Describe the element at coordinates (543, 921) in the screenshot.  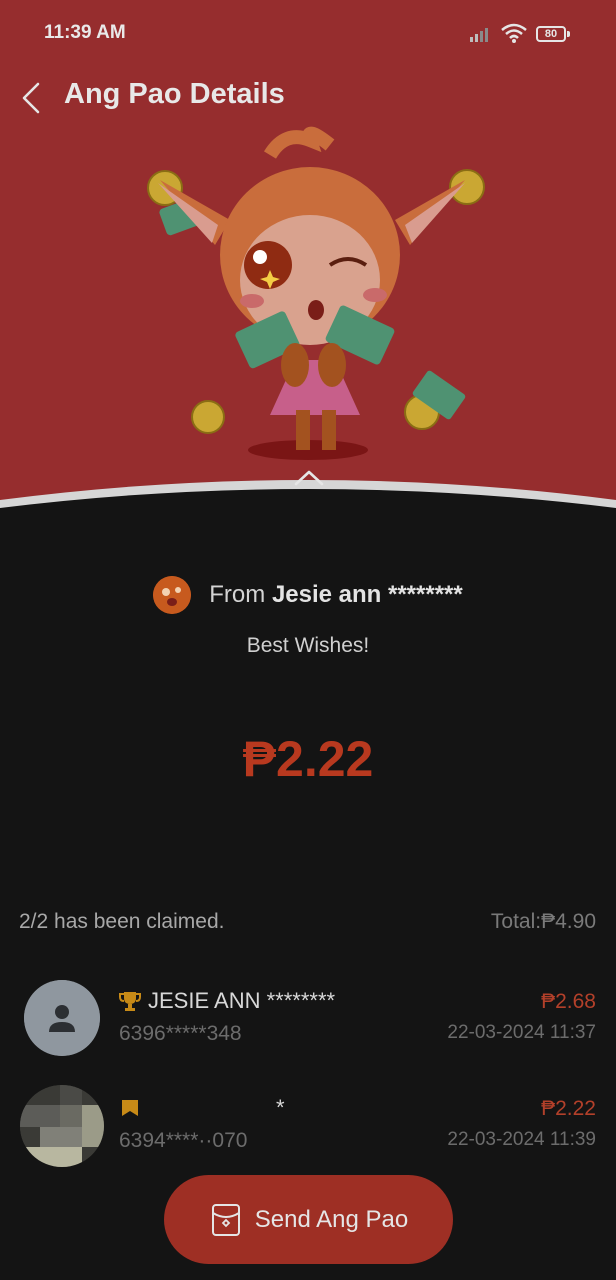
I see `total-amount: Total:₱4.90` at that location.